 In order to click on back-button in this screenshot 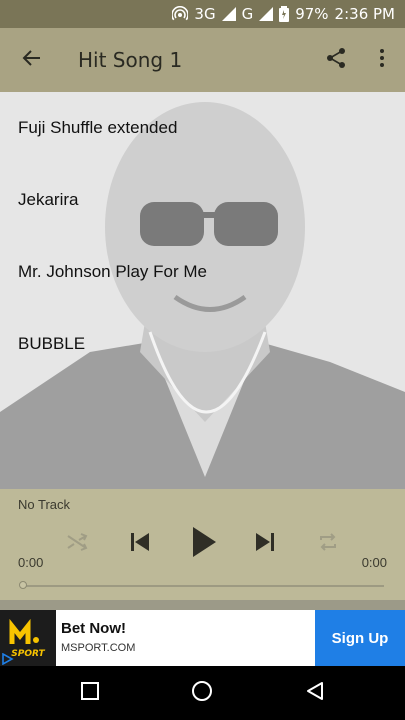, I will do `click(32, 60)`.